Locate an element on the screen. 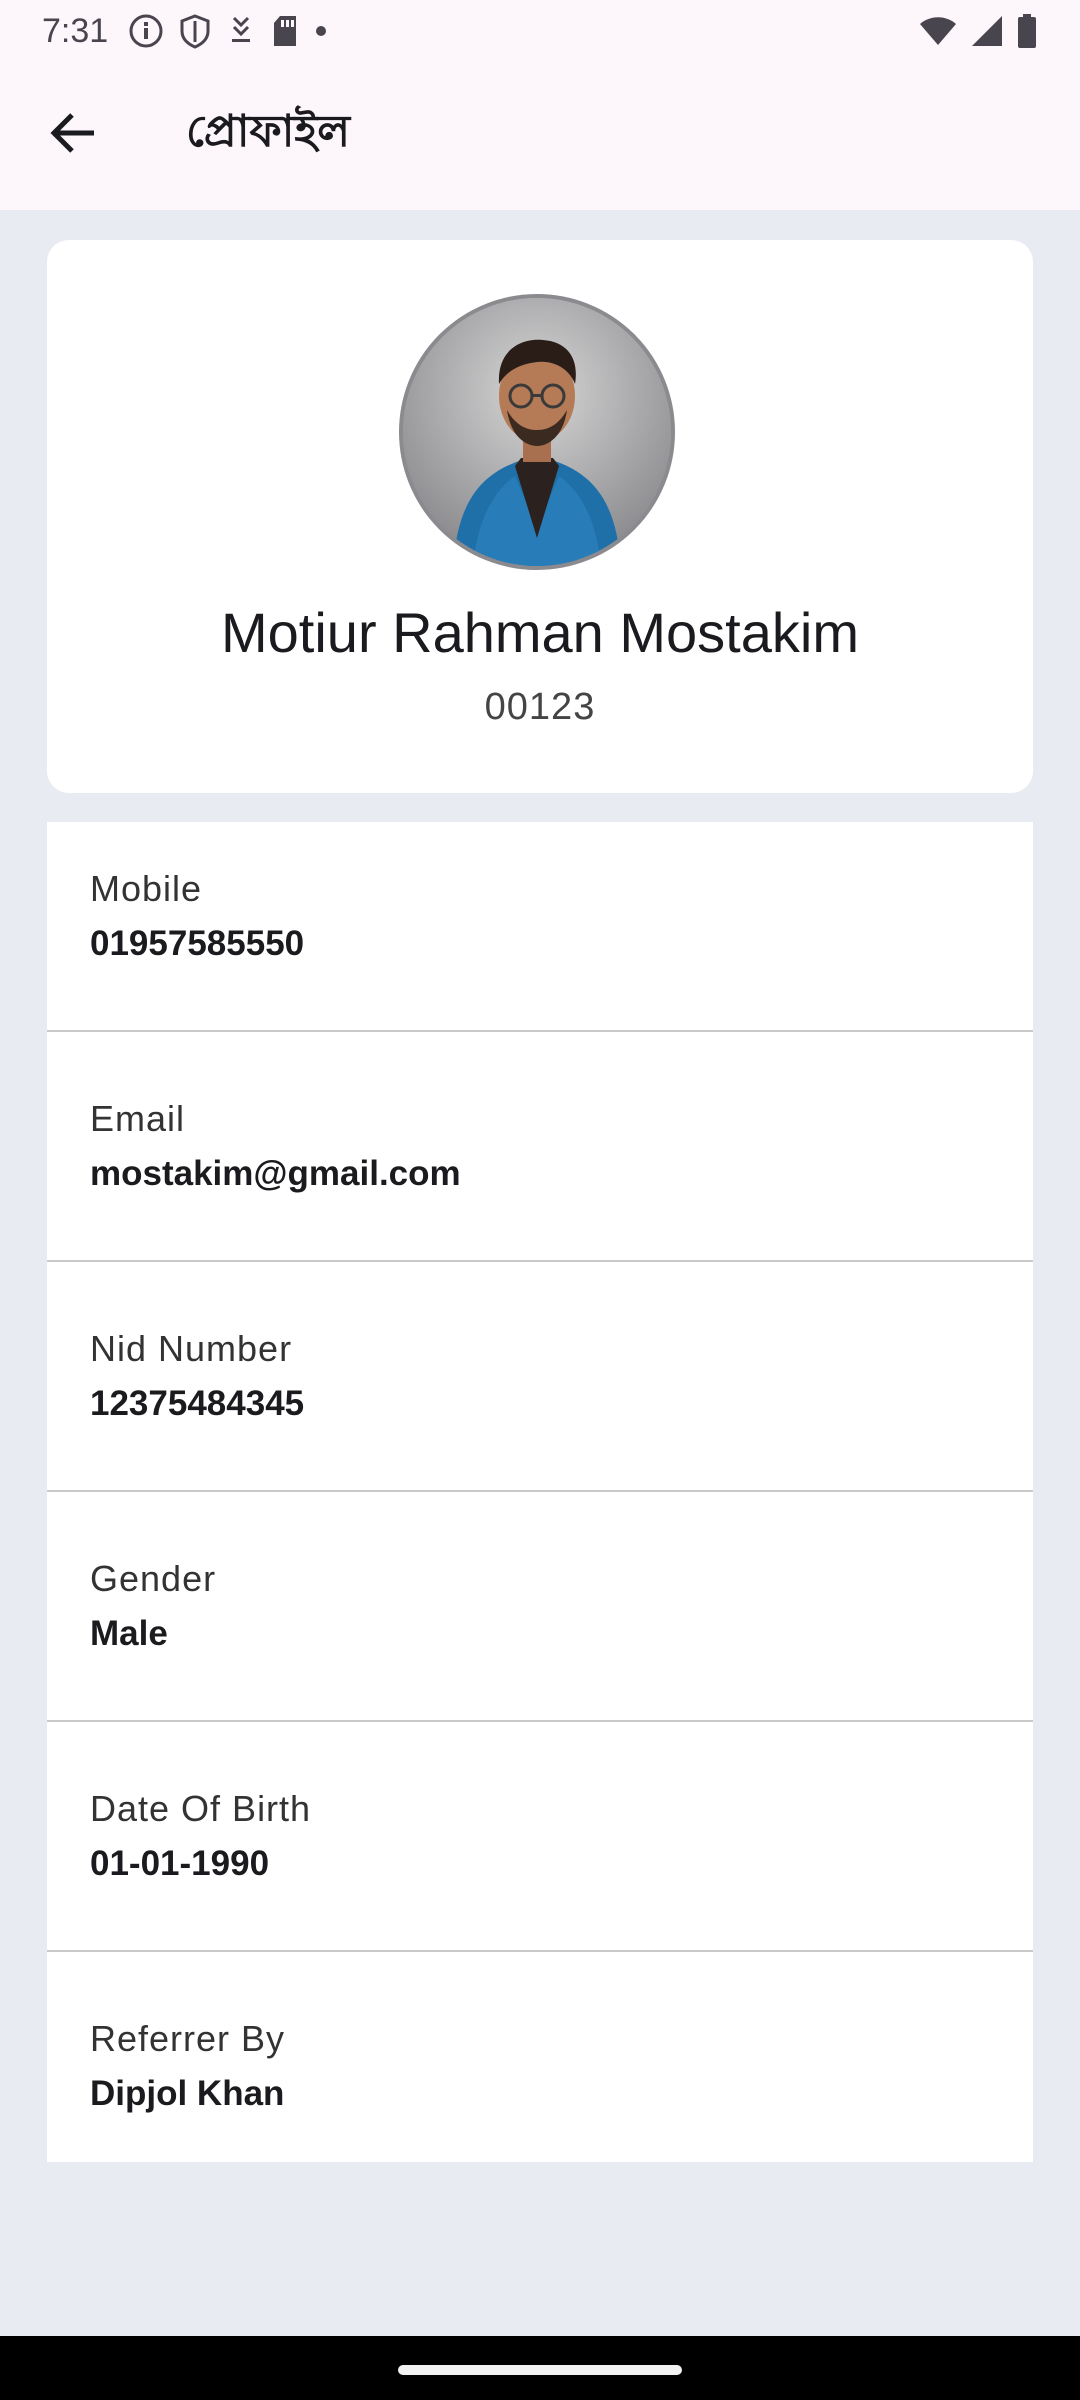 The image size is (1080, 2400). status-right is located at coordinates (978, 31).